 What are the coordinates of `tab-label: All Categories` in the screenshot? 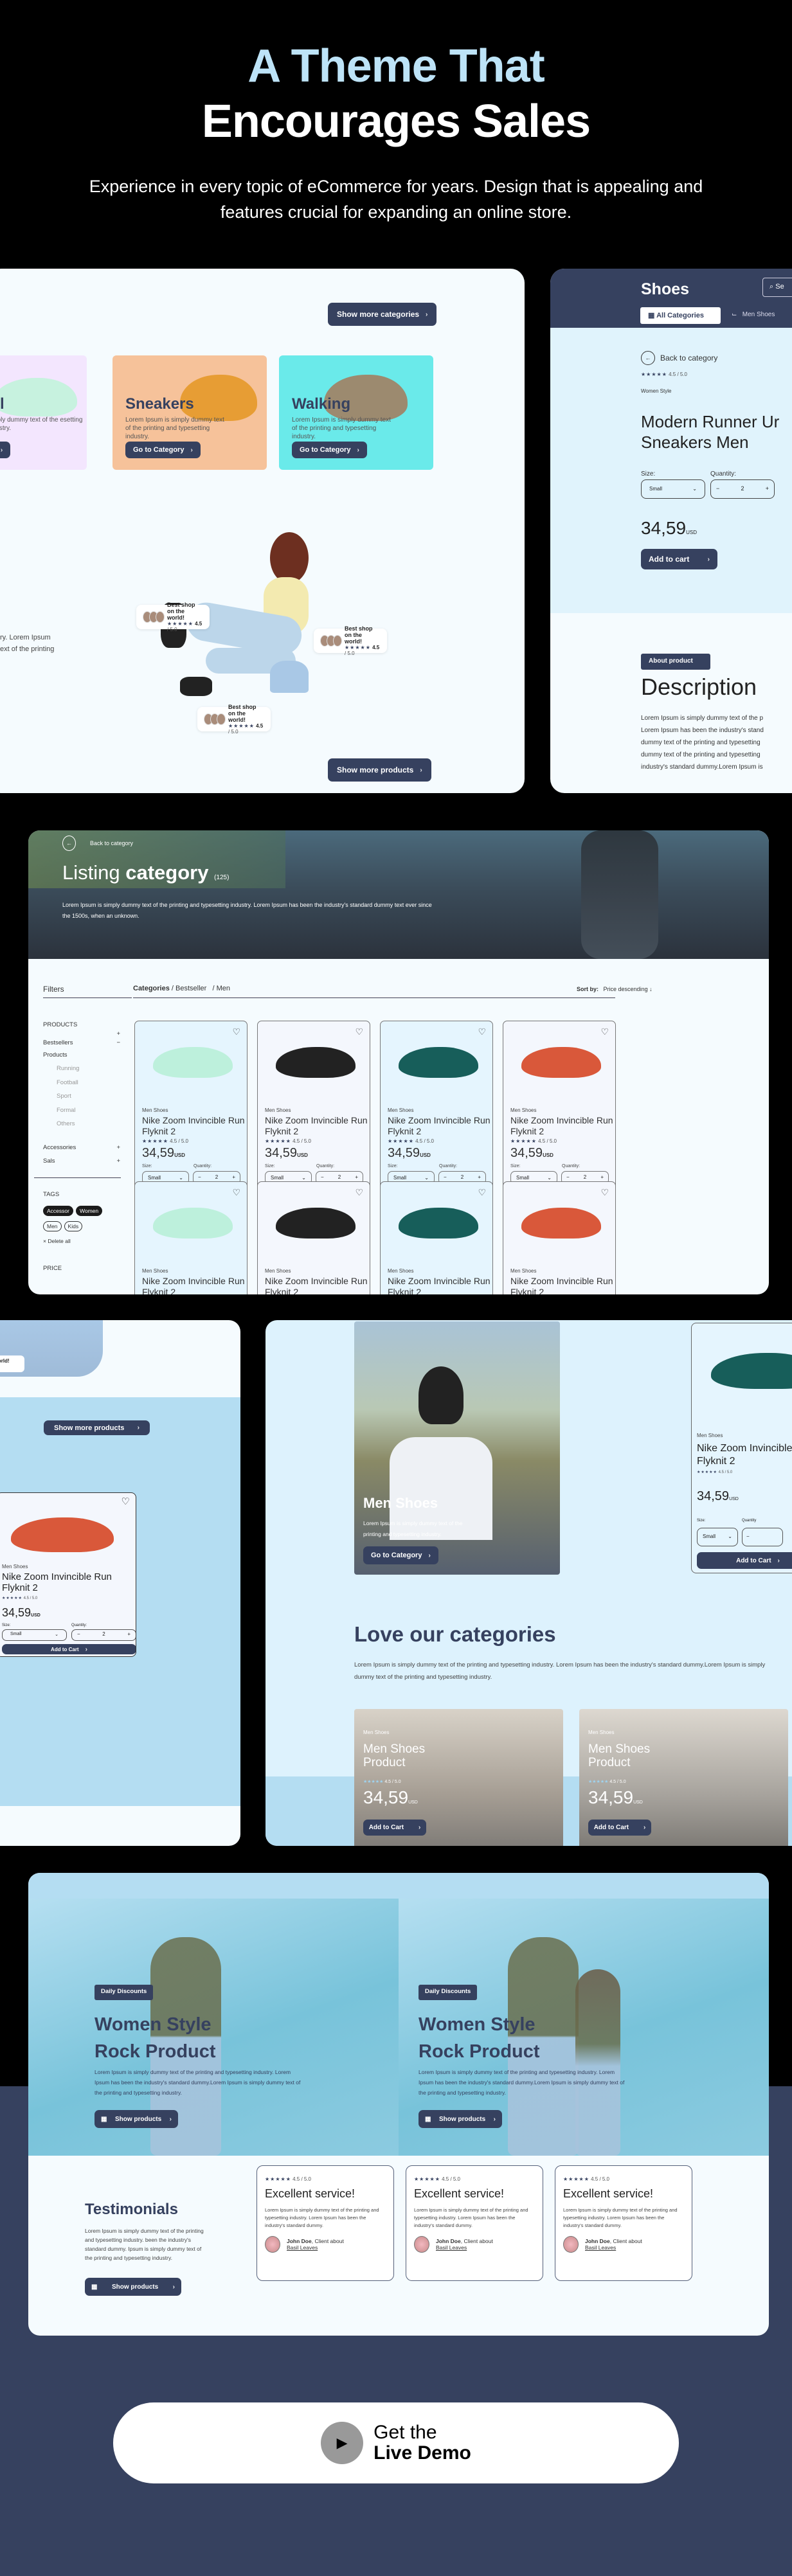 It's located at (681, 315).